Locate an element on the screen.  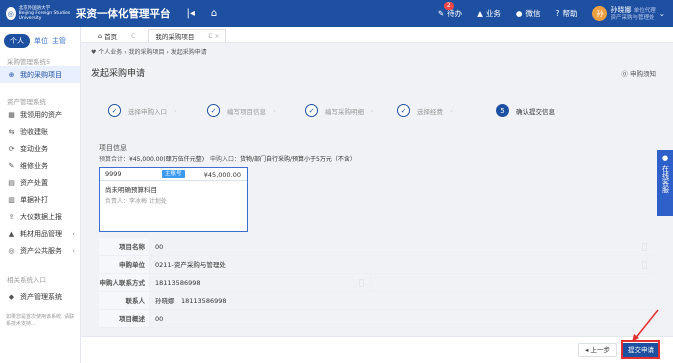
wechat-label: 微信 is located at coordinates (533, 13).